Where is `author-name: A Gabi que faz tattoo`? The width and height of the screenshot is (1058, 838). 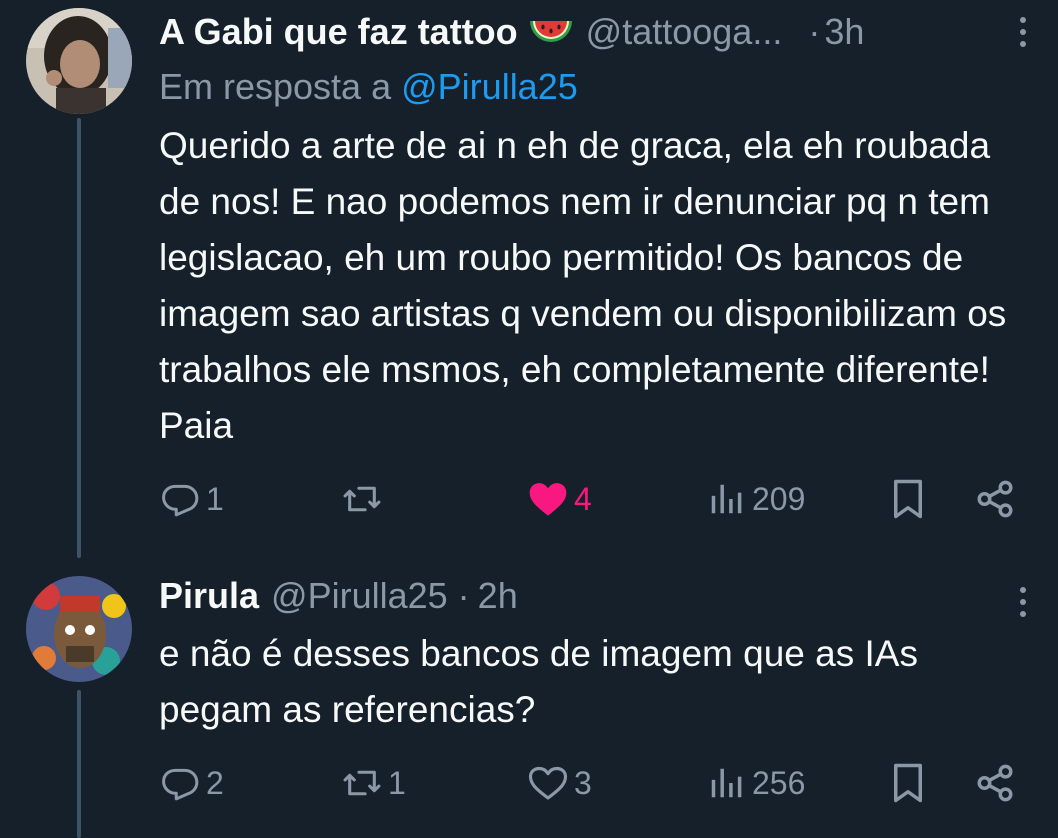
author-name: A Gabi que faz tattoo is located at coordinates (338, 32).